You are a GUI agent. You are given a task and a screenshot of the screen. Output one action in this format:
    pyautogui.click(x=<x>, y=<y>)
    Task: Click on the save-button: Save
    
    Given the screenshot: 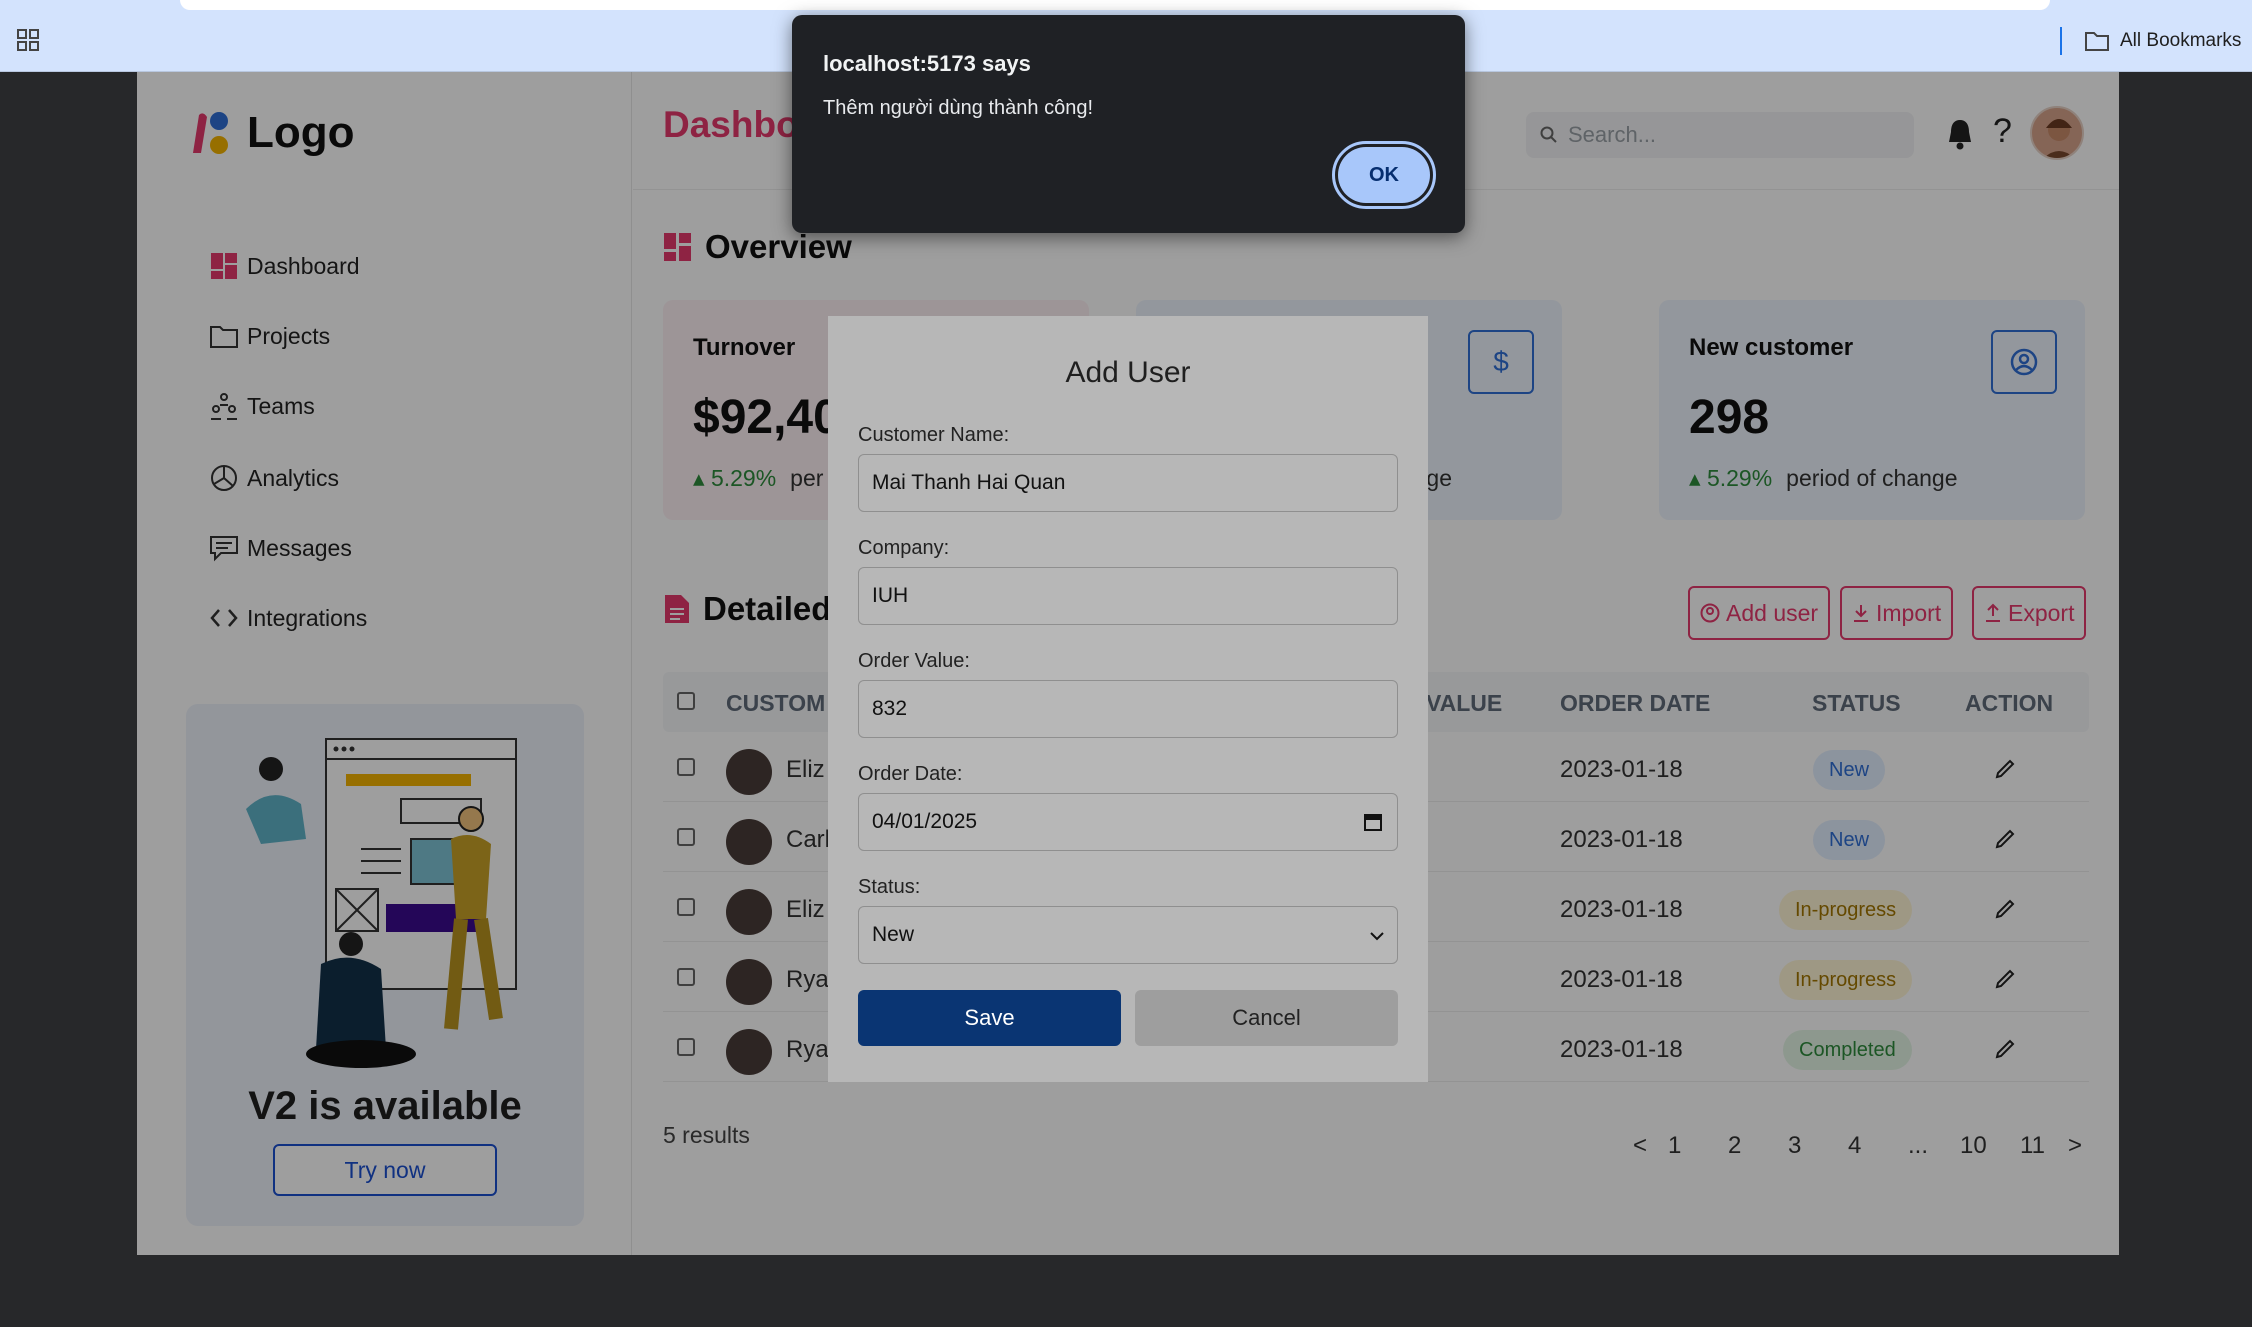 What is the action you would take?
    pyautogui.click(x=989, y=1018)
    